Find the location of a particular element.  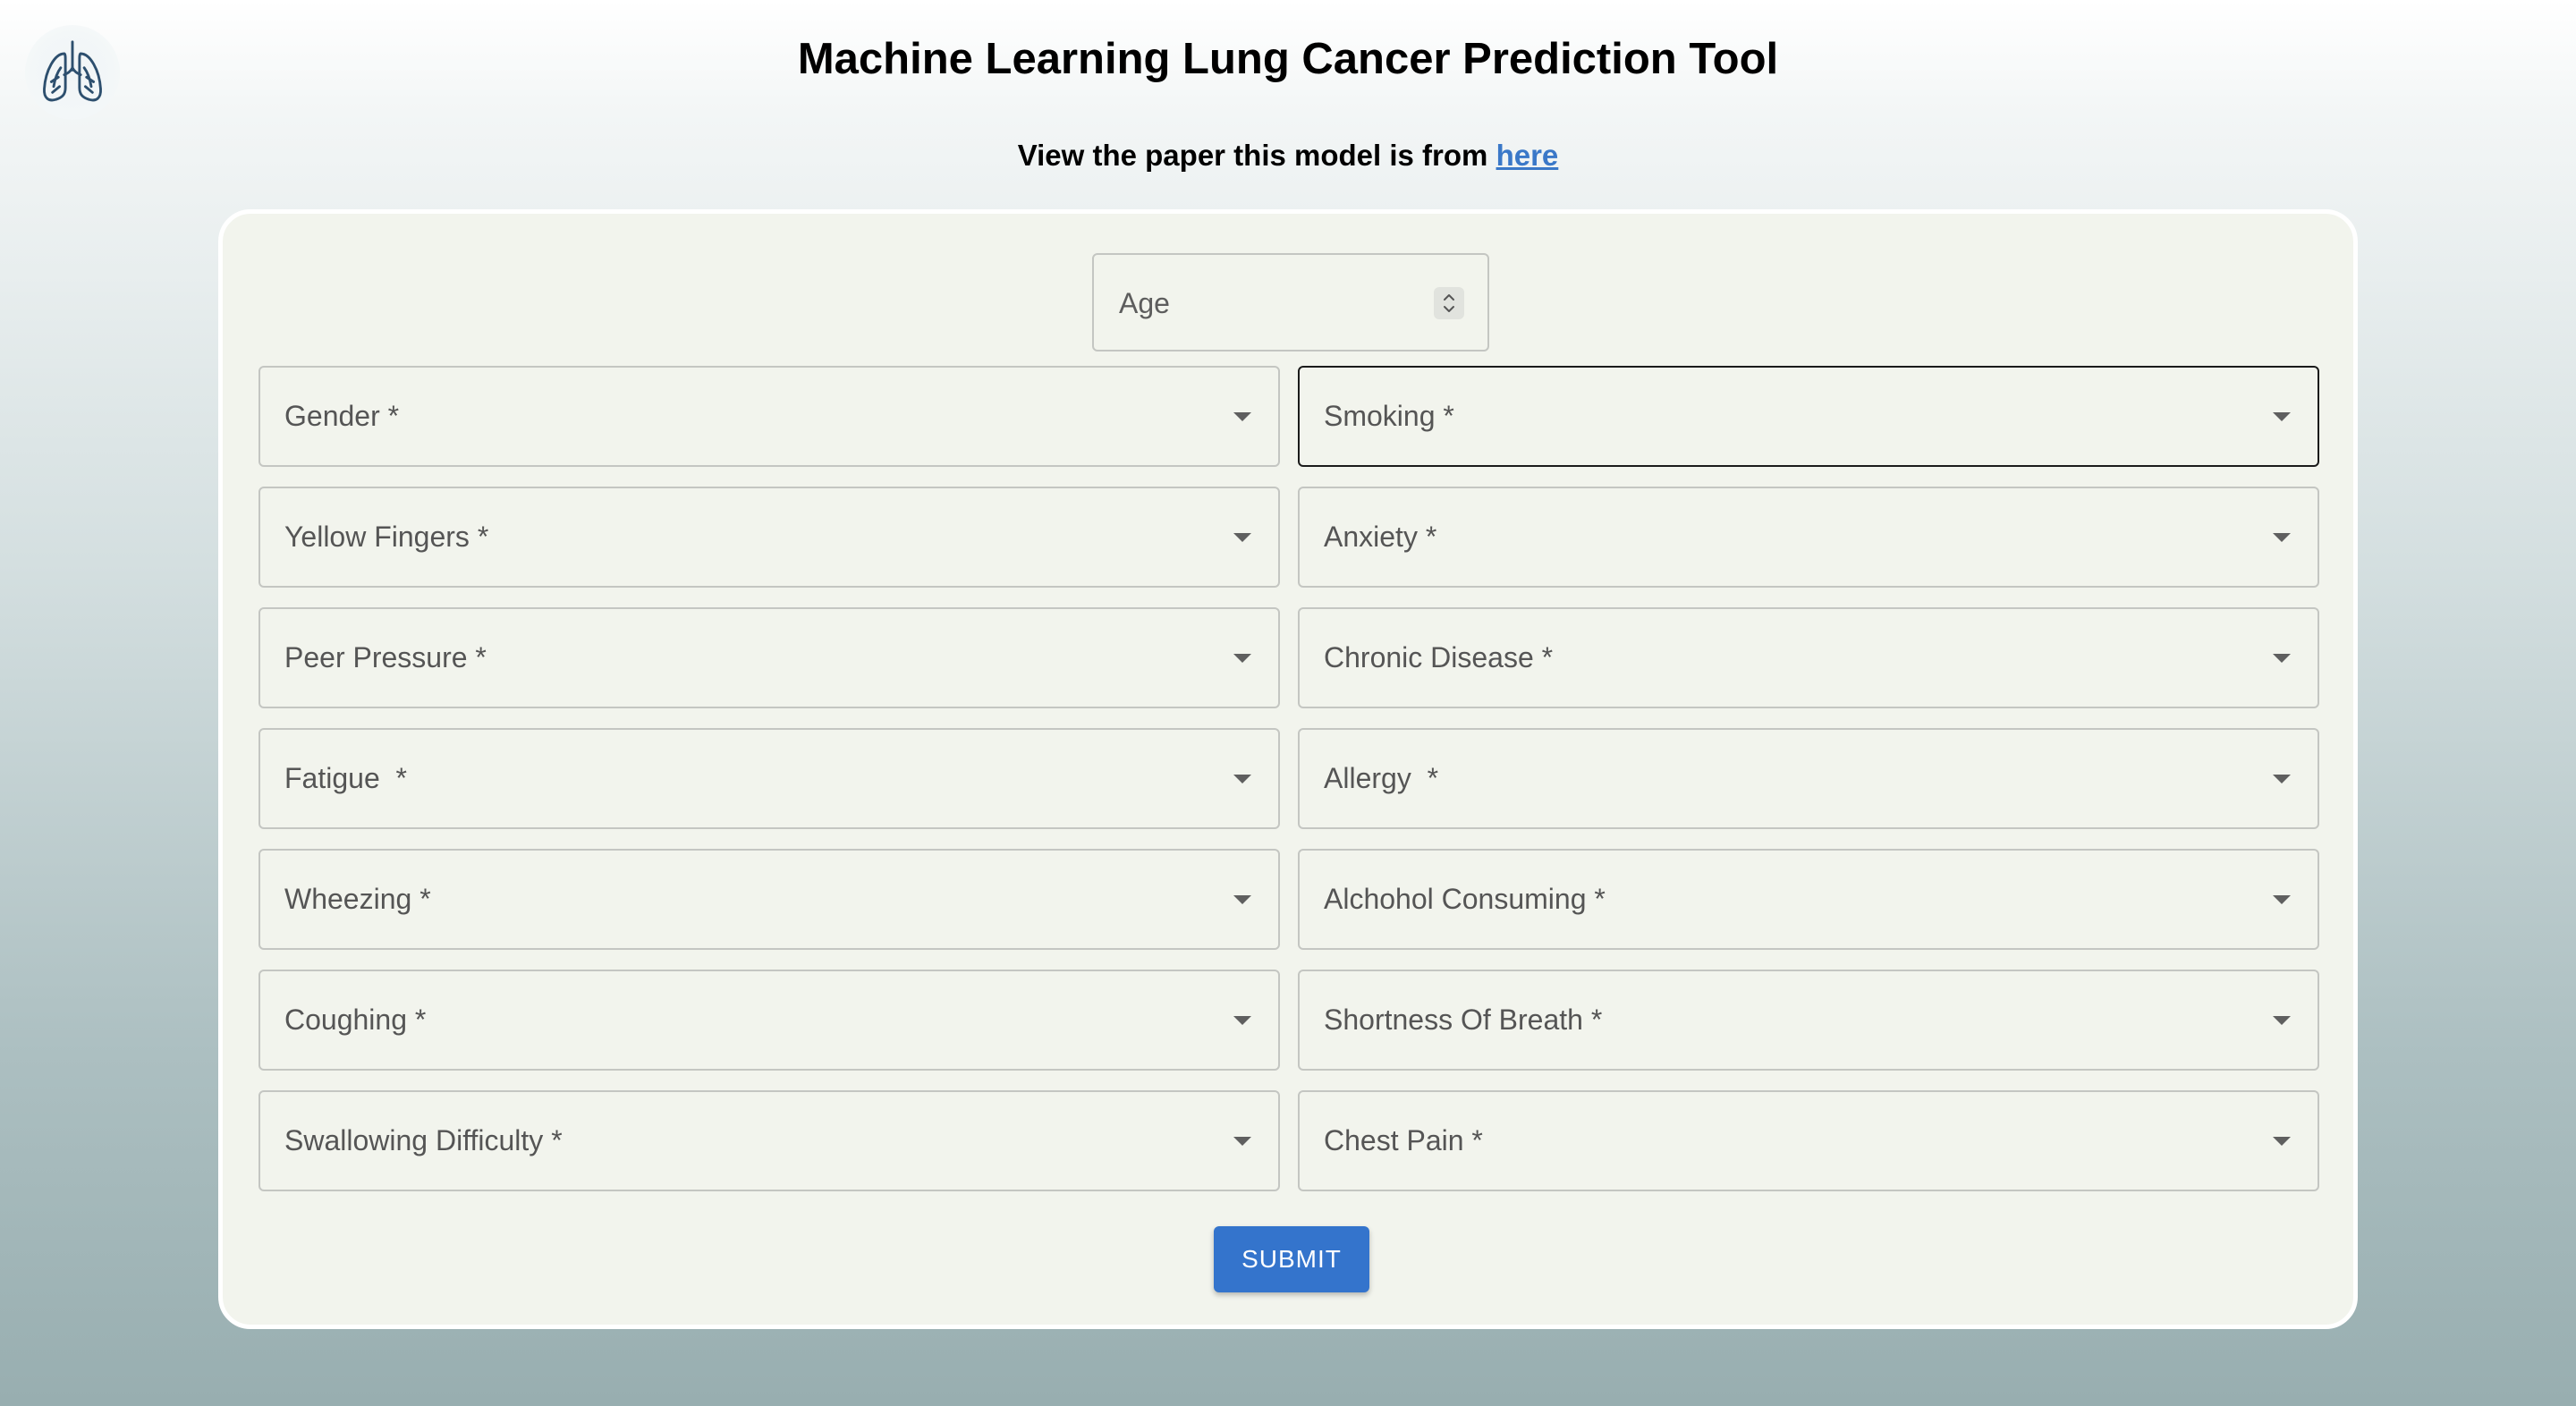

allergy-select: Allergy * is located at coordinates (1808, 779).